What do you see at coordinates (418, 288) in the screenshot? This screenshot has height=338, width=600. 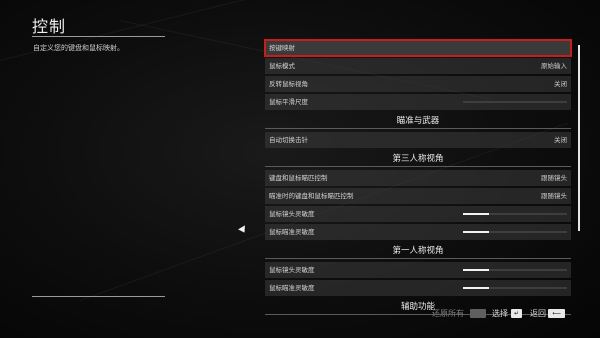 I see `setting-fp-mouse-aim-sensitivity: 鼠标瞄准灵敏度` at bounding box center [418, 288].